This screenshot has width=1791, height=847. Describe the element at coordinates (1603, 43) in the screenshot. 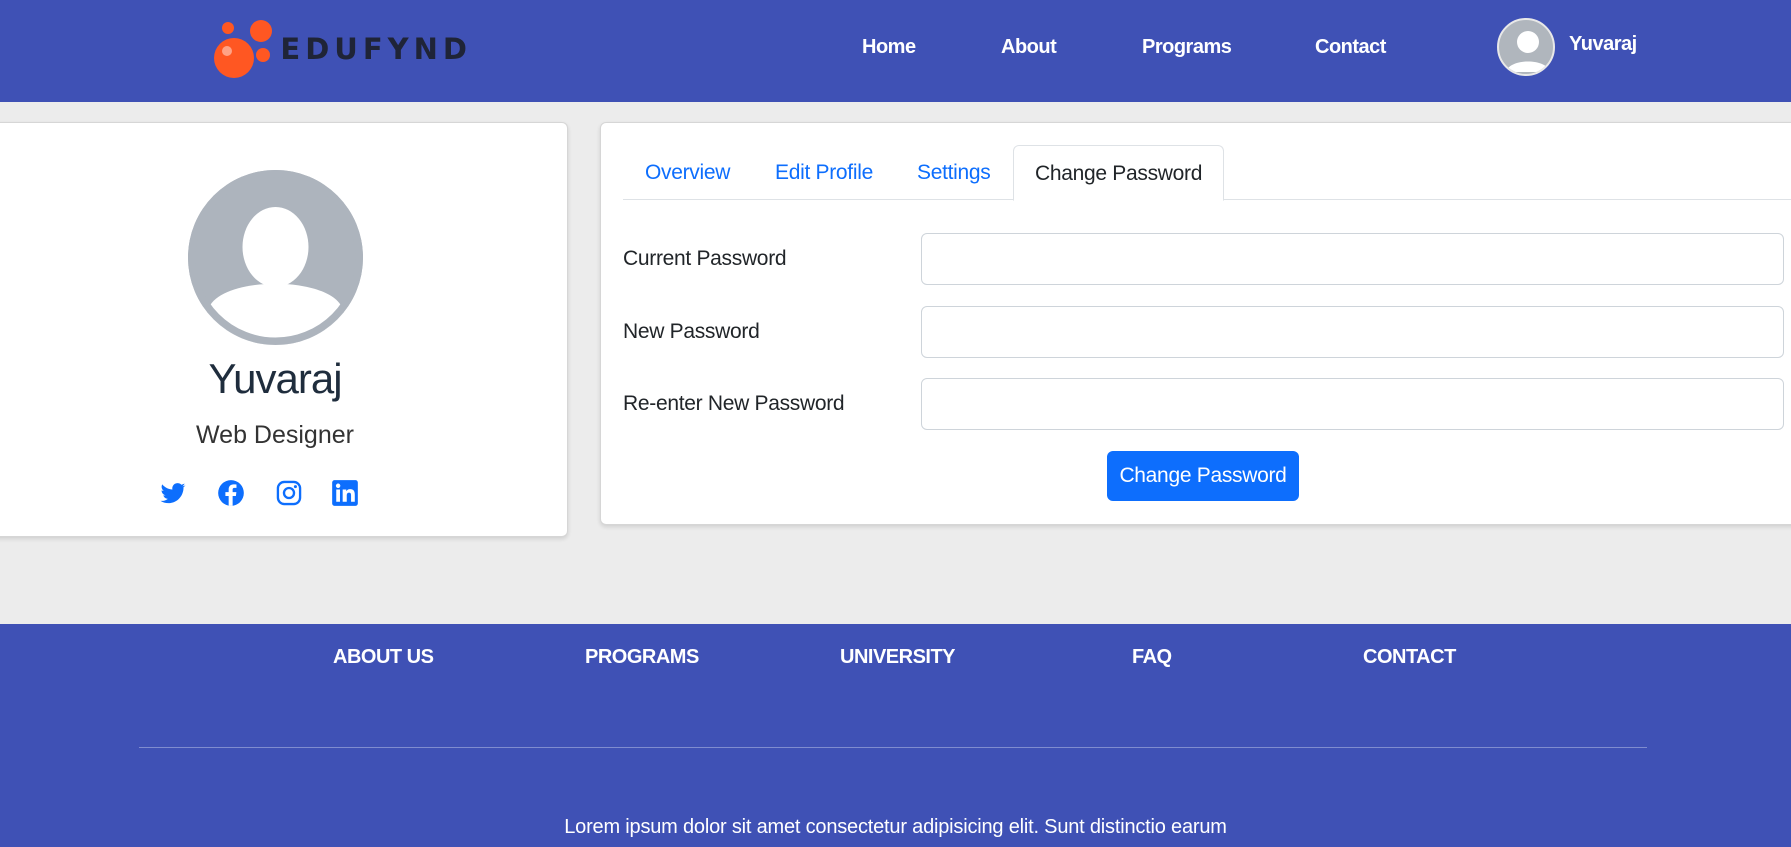

I see `user-name: Yuvaraj` at that location.